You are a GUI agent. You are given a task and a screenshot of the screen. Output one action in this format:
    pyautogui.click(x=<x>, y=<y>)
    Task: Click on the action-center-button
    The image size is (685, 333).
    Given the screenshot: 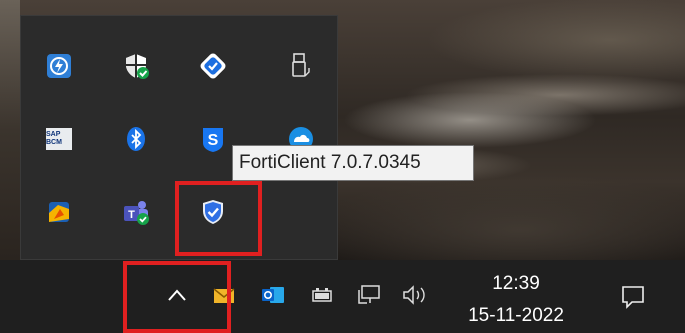 What is the action you would take?
    pyautogui.click(x=633, y=297)
    